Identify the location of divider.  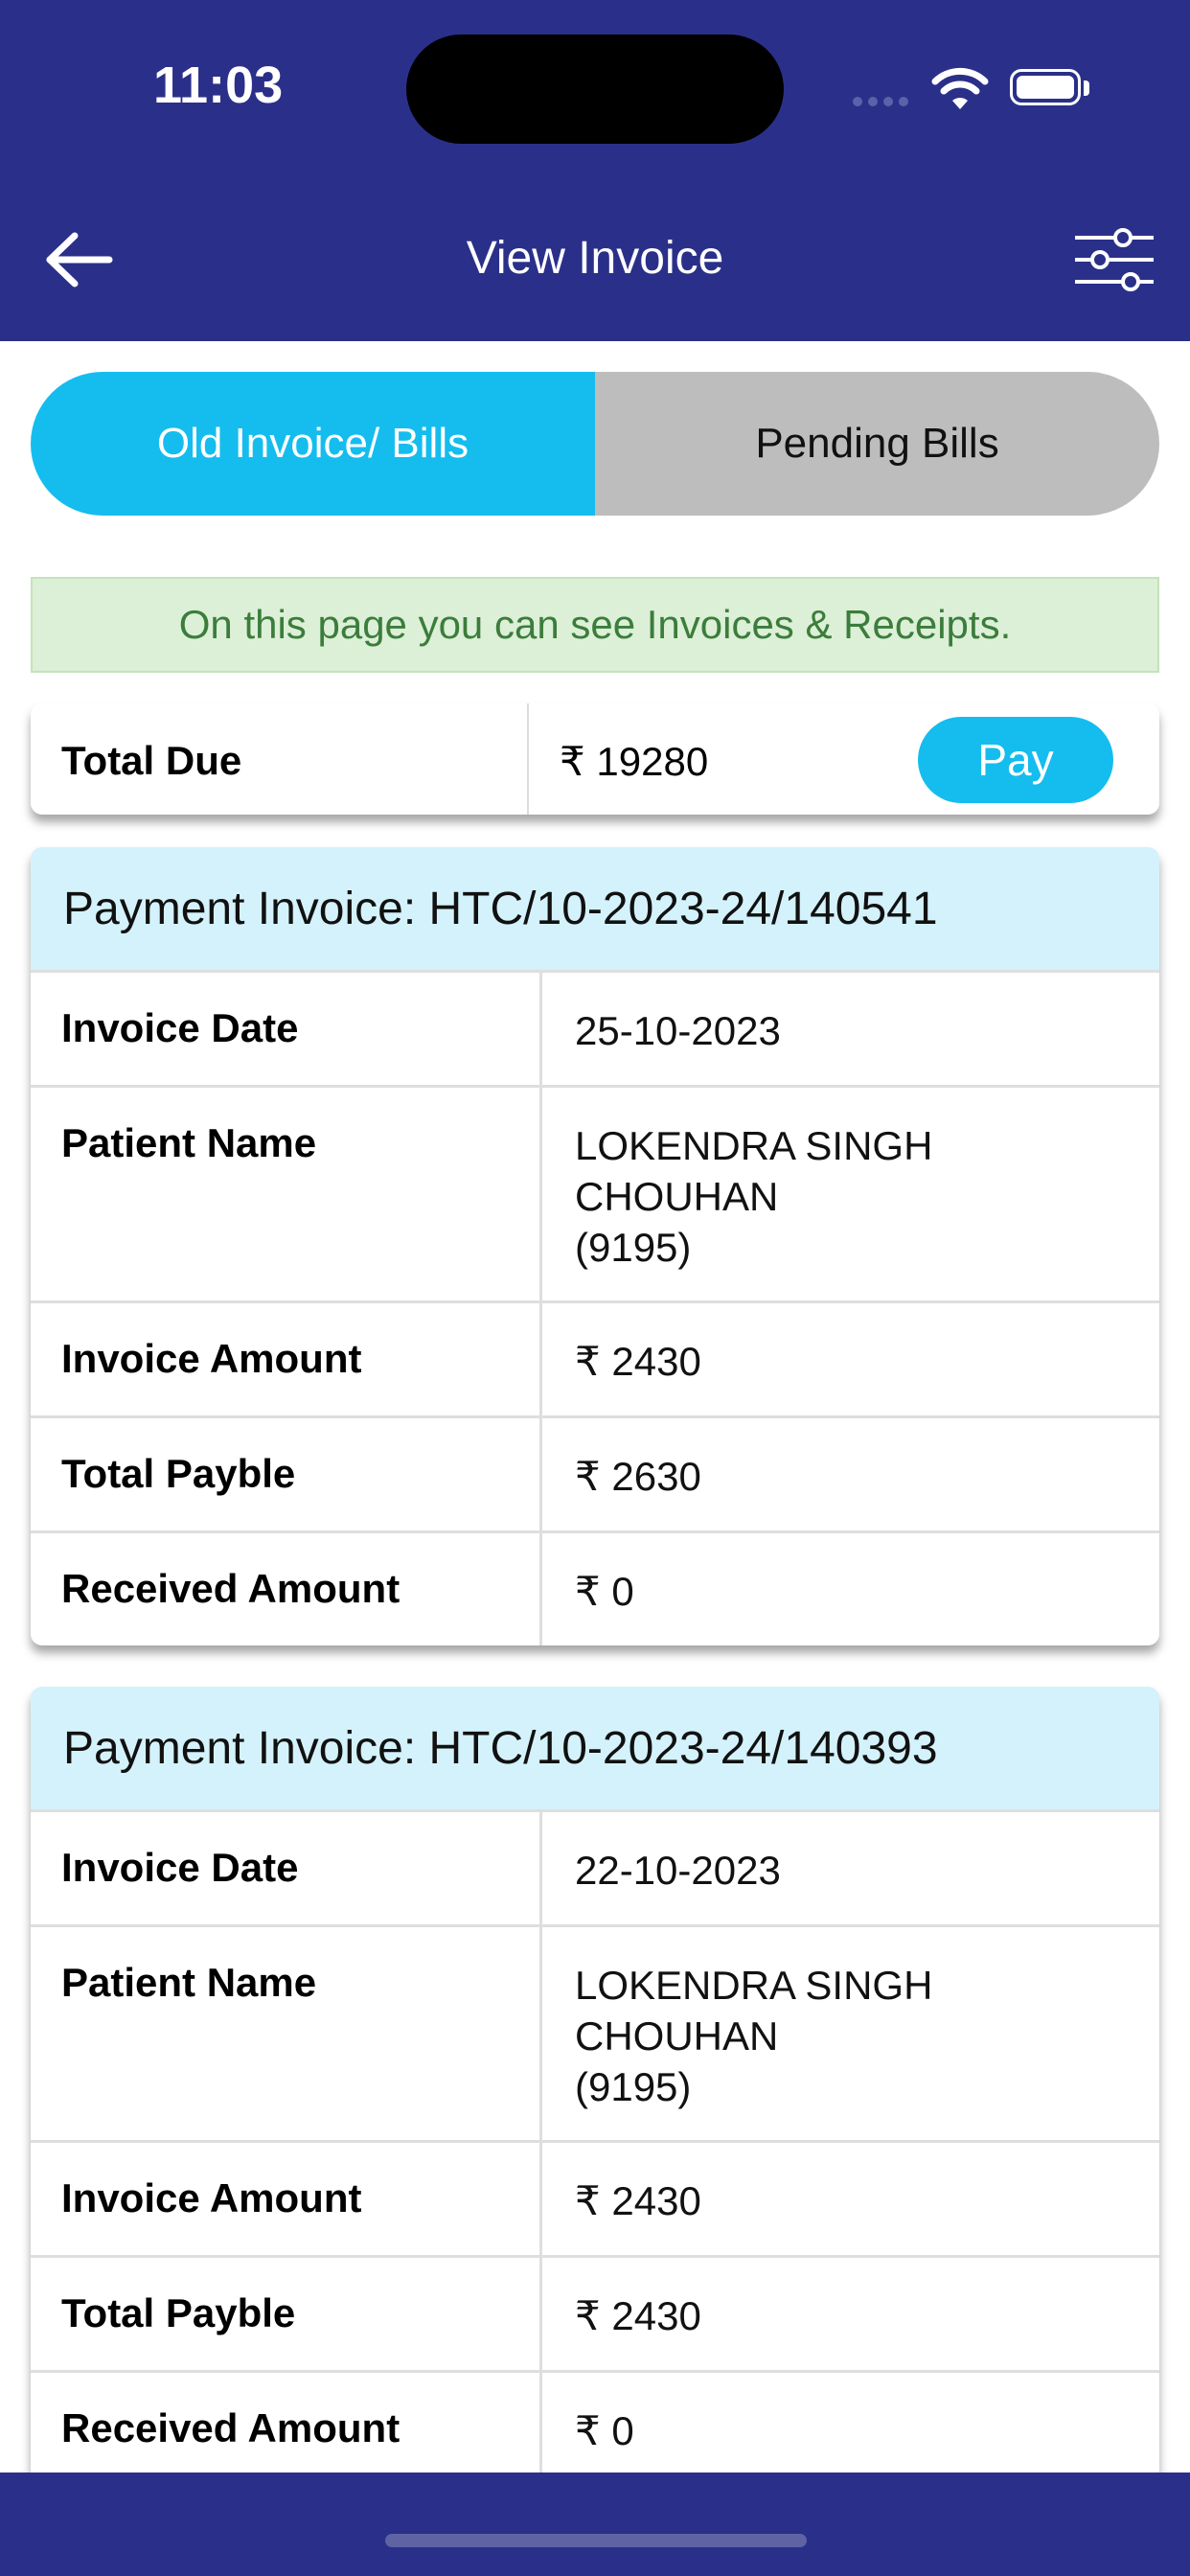
(528, 759).